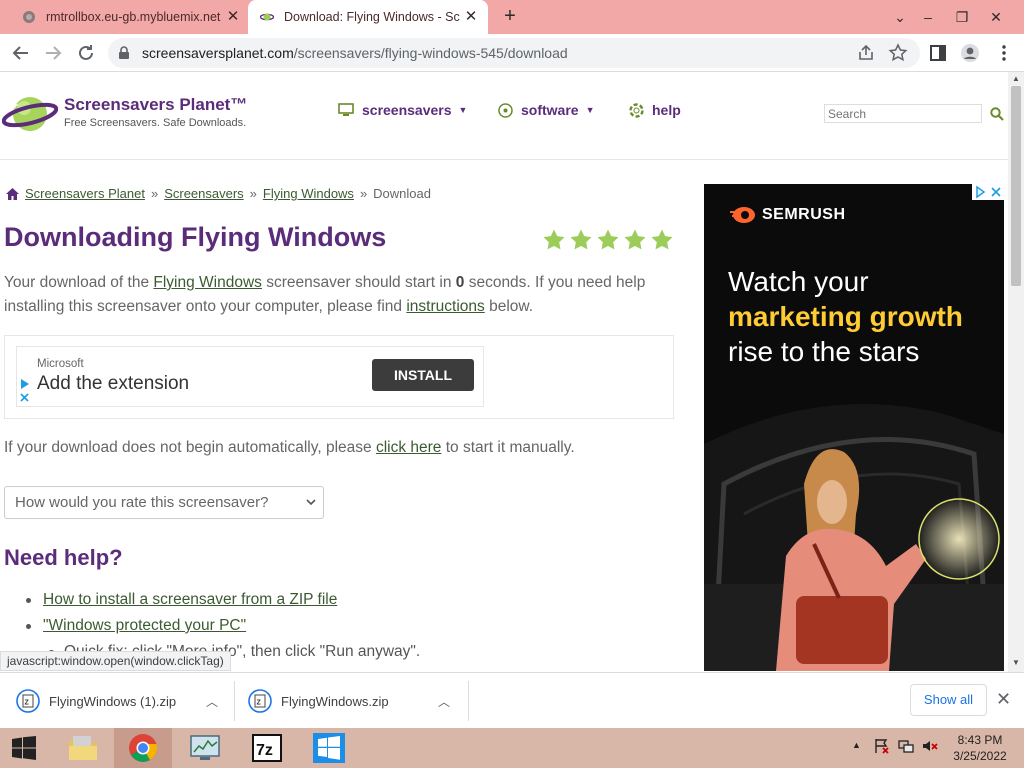 This screenshot has width=1024, height=768. I want to click on breadcrumb-link: Screensavers Planet, so click(85, 193).